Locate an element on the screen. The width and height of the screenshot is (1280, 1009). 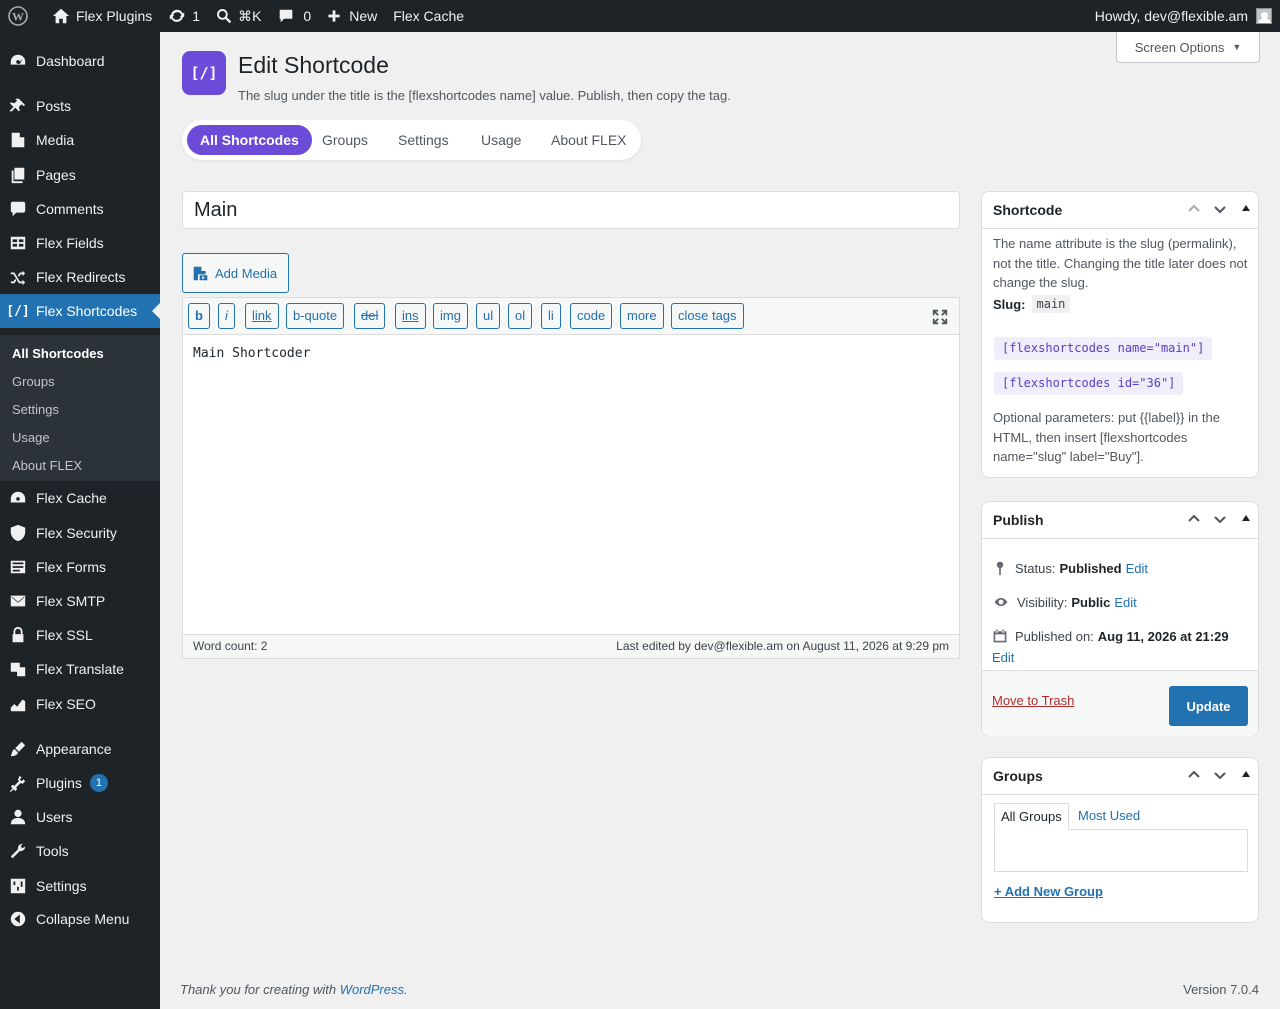
submenu-about: About FLEX is located at coordinates (47, 465).